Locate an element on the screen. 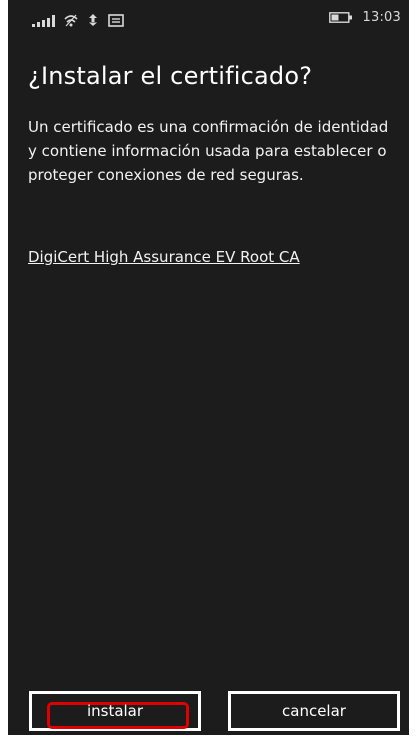 The height and width of the screenshot is (739, 418). cancel-button: cancelar is located at coordinates (314, 711).